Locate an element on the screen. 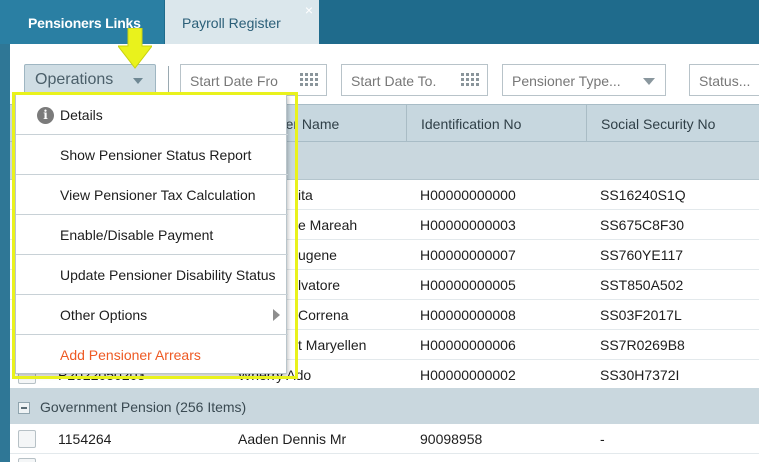 The height and width of the screenshot is (462, 759). group-label: Government Pension (256 Items) is located at coordinates (143, 407).